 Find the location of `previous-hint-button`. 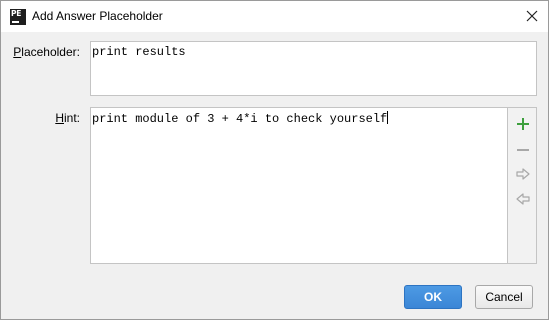

previous-hint-button is located at coordinates (523, 199).